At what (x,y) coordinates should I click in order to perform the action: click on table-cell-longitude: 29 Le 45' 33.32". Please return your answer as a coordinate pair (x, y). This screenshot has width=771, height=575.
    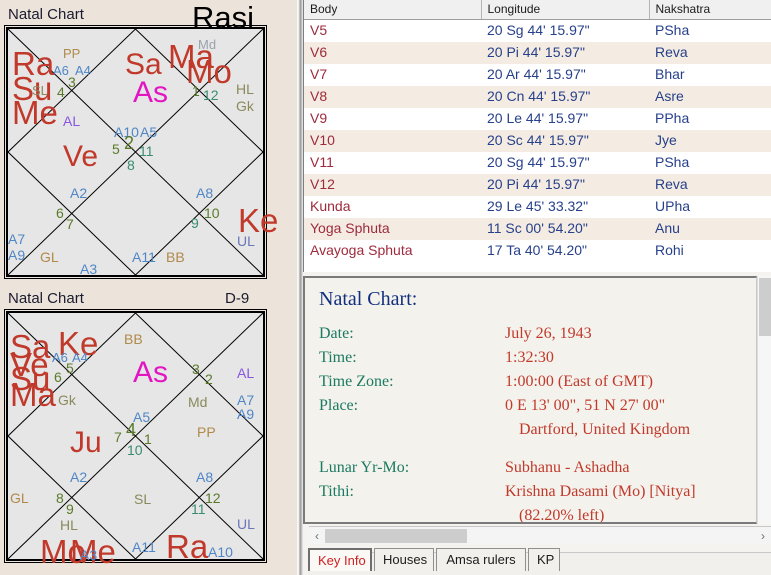
    Looking at the image, I should click on (565, 206).